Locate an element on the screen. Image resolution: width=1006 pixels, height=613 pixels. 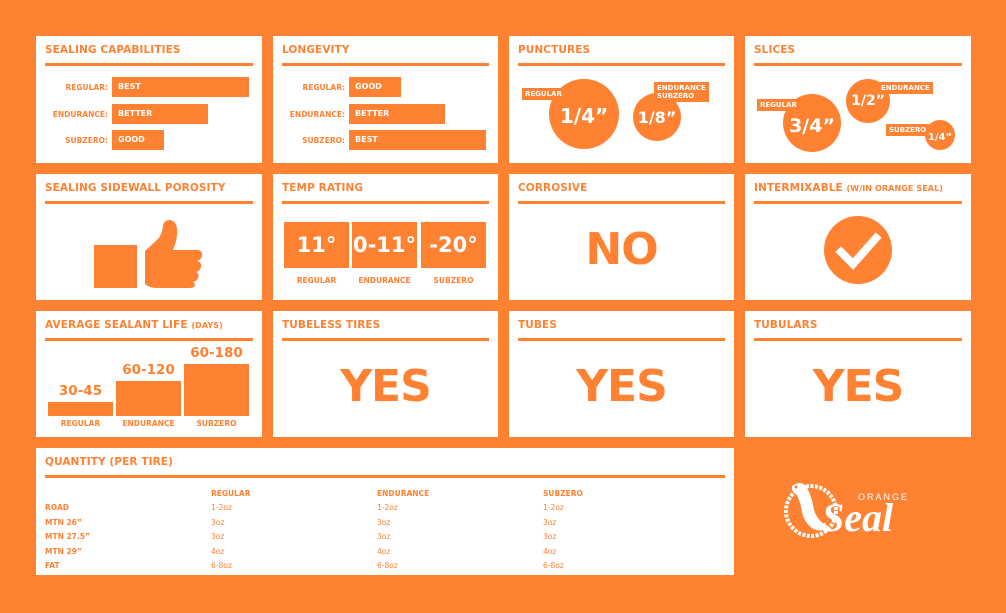
row-header: FAT is located at coordinates (52, 566).